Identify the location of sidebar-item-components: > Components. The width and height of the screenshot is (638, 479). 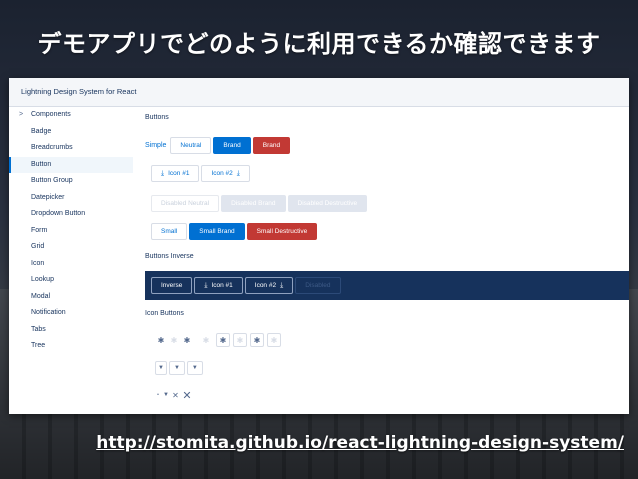
(71, 115).